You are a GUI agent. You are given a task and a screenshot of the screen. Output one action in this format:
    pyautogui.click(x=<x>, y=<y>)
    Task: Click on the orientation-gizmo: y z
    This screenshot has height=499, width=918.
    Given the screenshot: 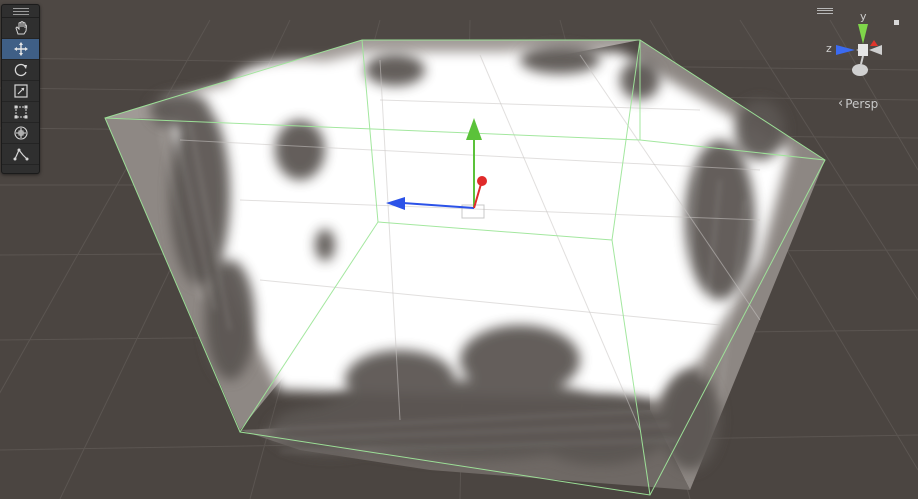 What is the action you would take?
    pyautogui.click(x=862, y=50)
    